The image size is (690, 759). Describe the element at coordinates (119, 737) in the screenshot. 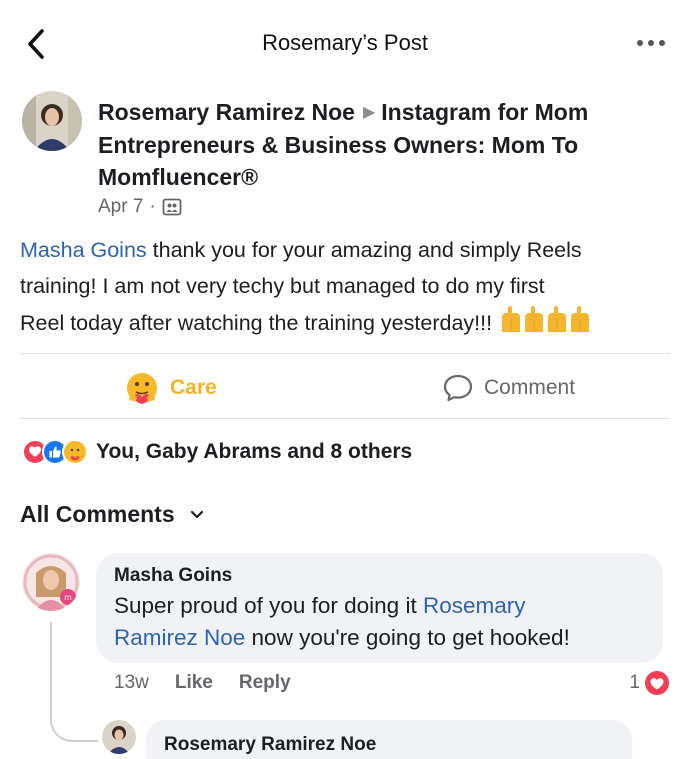

I see `reply-author-avatar` at that location.